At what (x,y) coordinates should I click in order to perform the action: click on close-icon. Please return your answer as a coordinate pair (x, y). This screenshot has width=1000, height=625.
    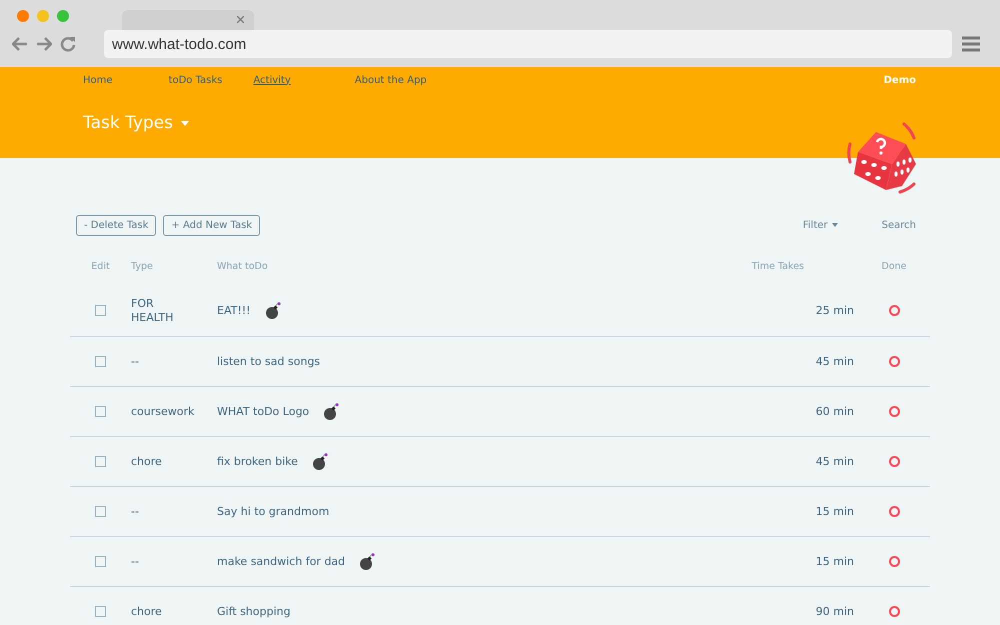
    Looking at the image, I should click on (240, 19).